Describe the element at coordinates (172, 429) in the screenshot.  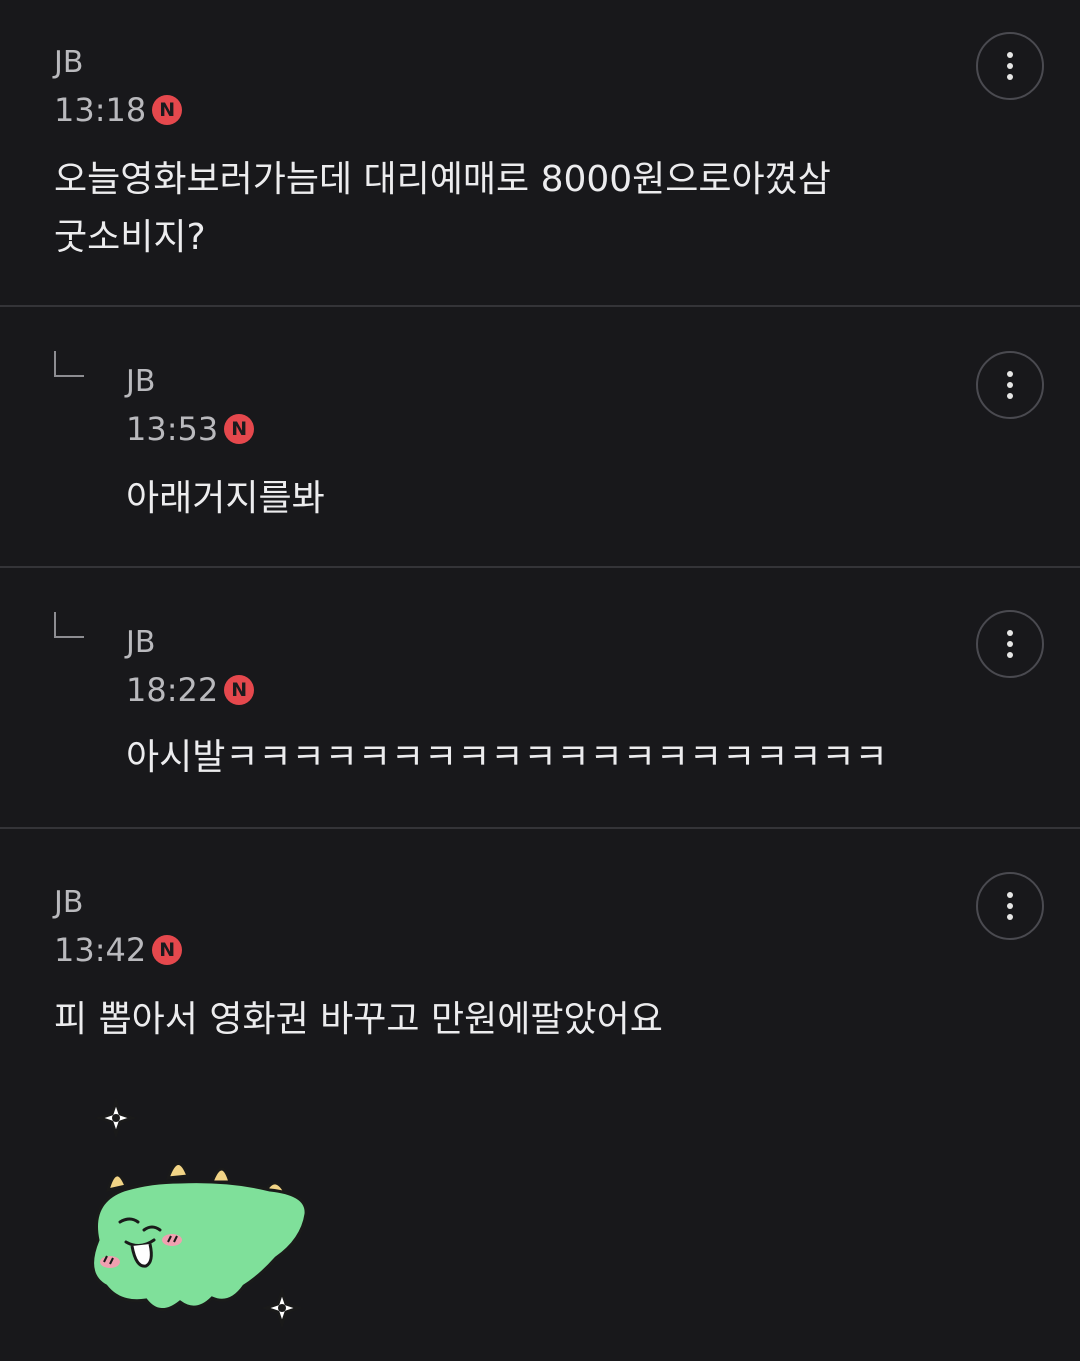
I see `comment-time: 13:53` at that location.